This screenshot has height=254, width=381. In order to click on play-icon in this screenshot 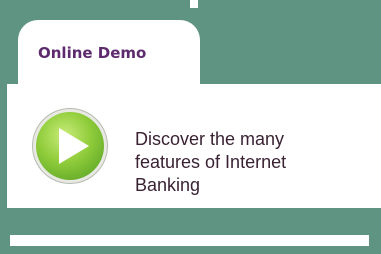, I will do `click(74, 146)`.